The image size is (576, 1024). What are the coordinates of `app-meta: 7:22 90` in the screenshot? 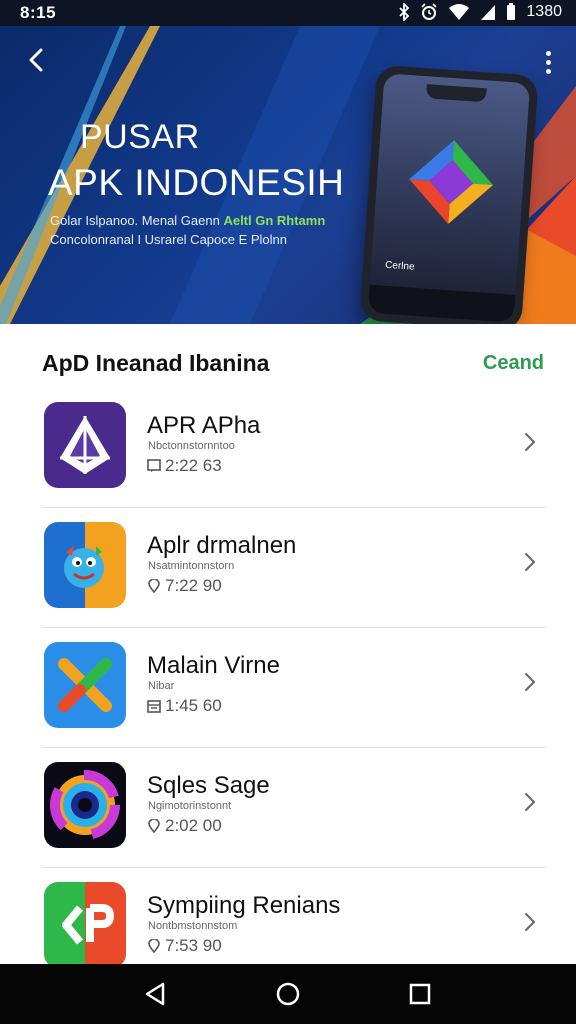 It's located at (184, 586).